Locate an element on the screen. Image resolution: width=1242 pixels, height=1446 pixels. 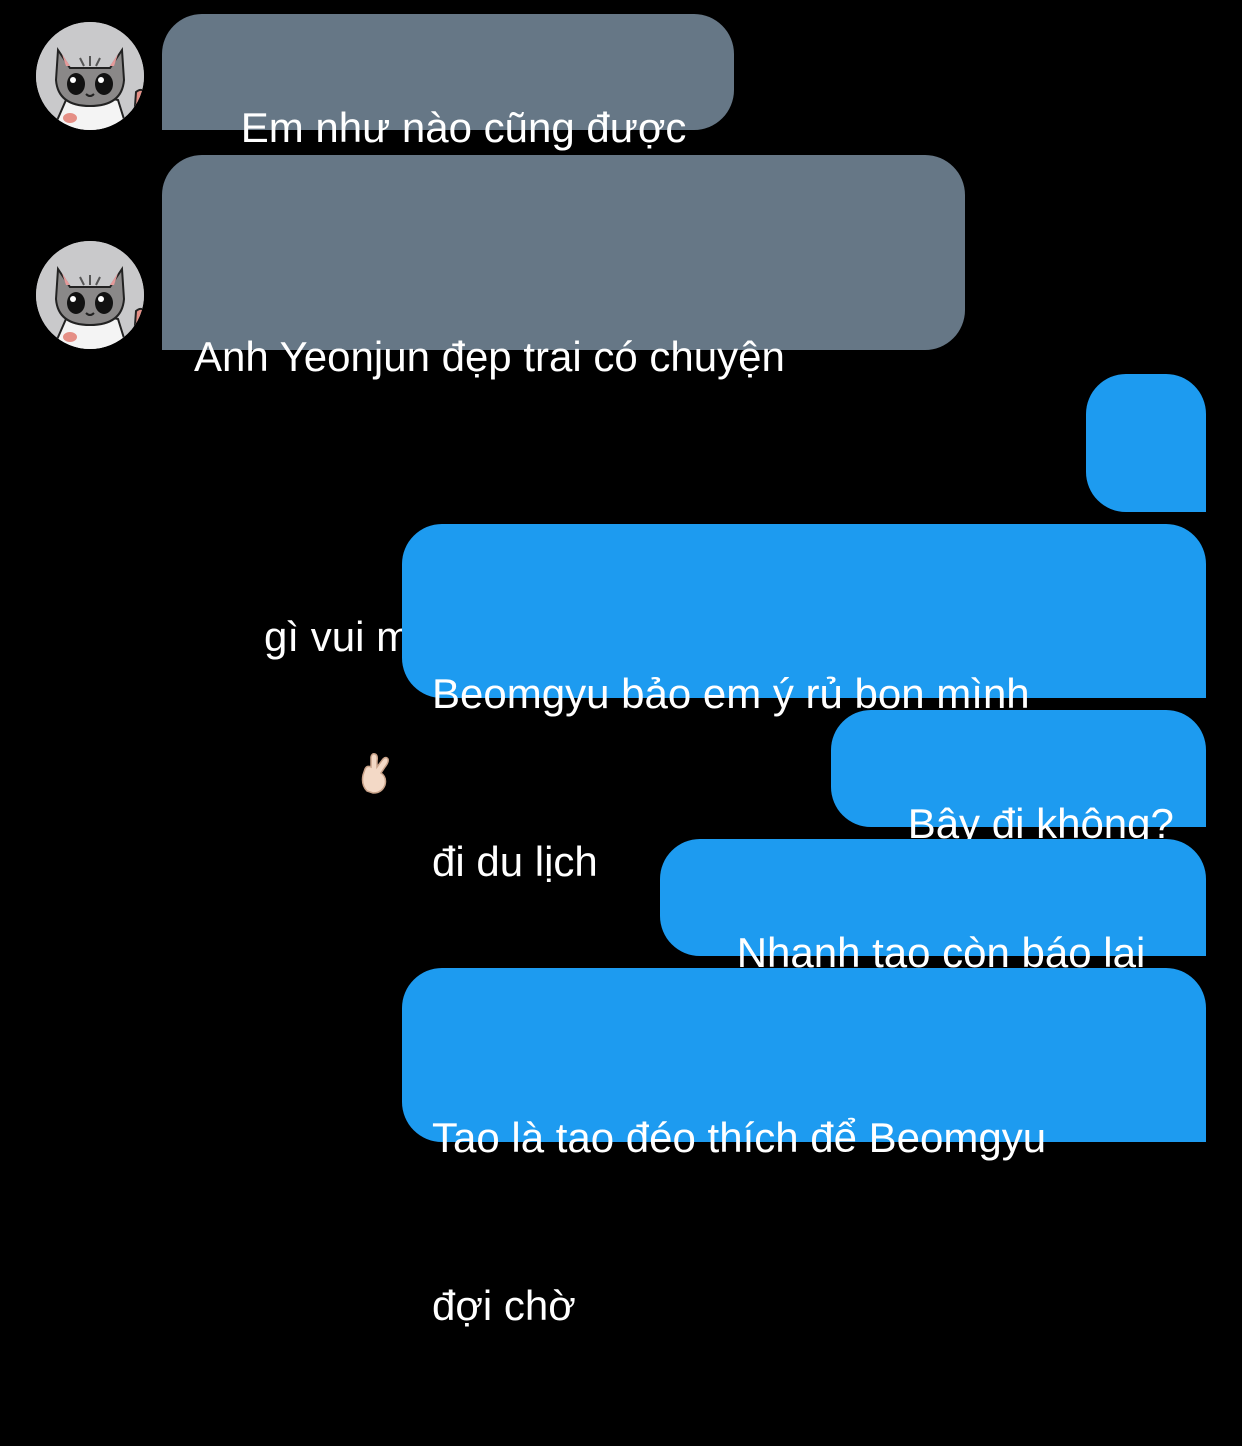
message-text: Tao là tao đéo thích để Beomgyu is located at coordinates (739, 1137).